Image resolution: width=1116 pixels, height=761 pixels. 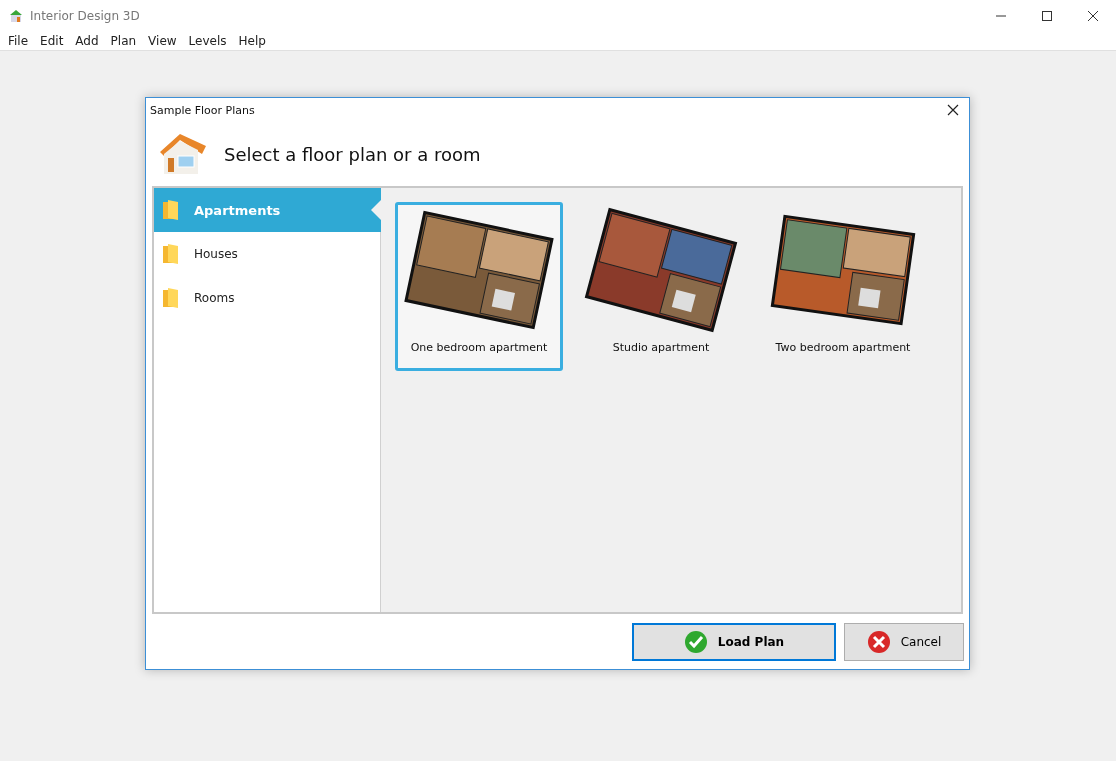 I want to click on menu-item: Help, so click(x=252, y=41).